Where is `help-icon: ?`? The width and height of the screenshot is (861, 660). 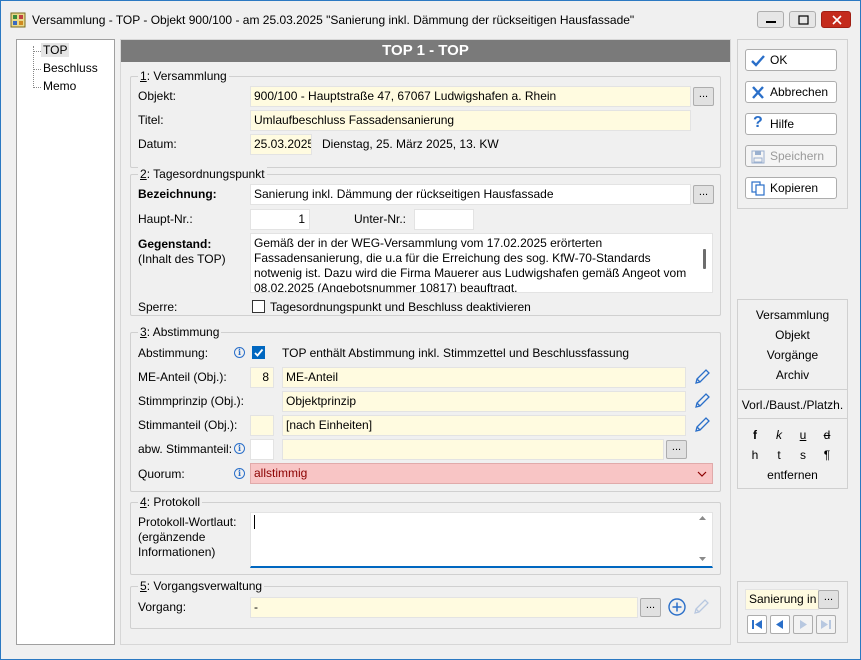 help-icon: ? is located at coordinates (758, 122).